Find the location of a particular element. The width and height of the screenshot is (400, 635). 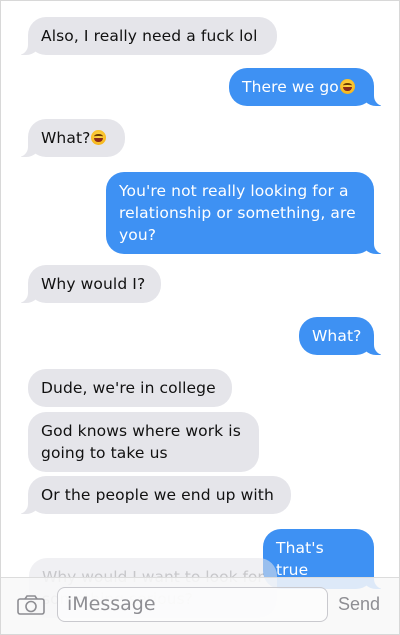

message-text: Why would I? is located at coordinates (93, 284).